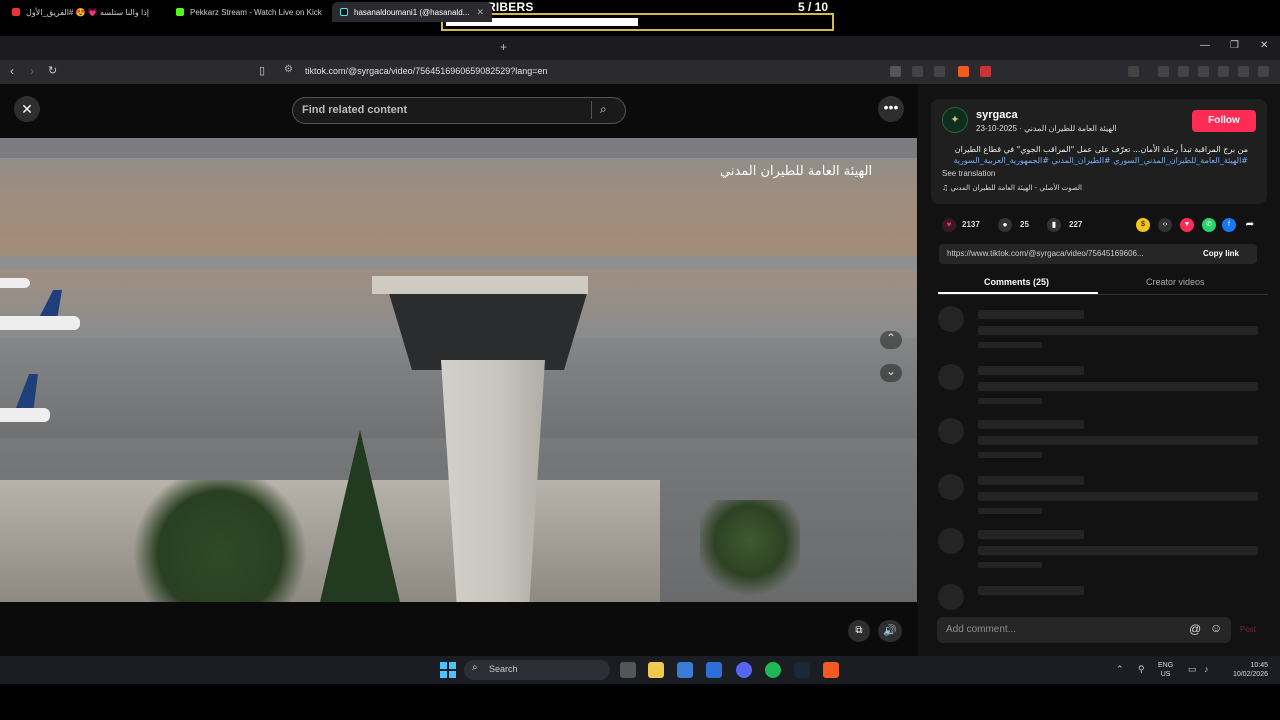  What do you see at coordinates (628, 670) in the screenshot?
I see `task-view-icon` at bounding box center [628, 670].